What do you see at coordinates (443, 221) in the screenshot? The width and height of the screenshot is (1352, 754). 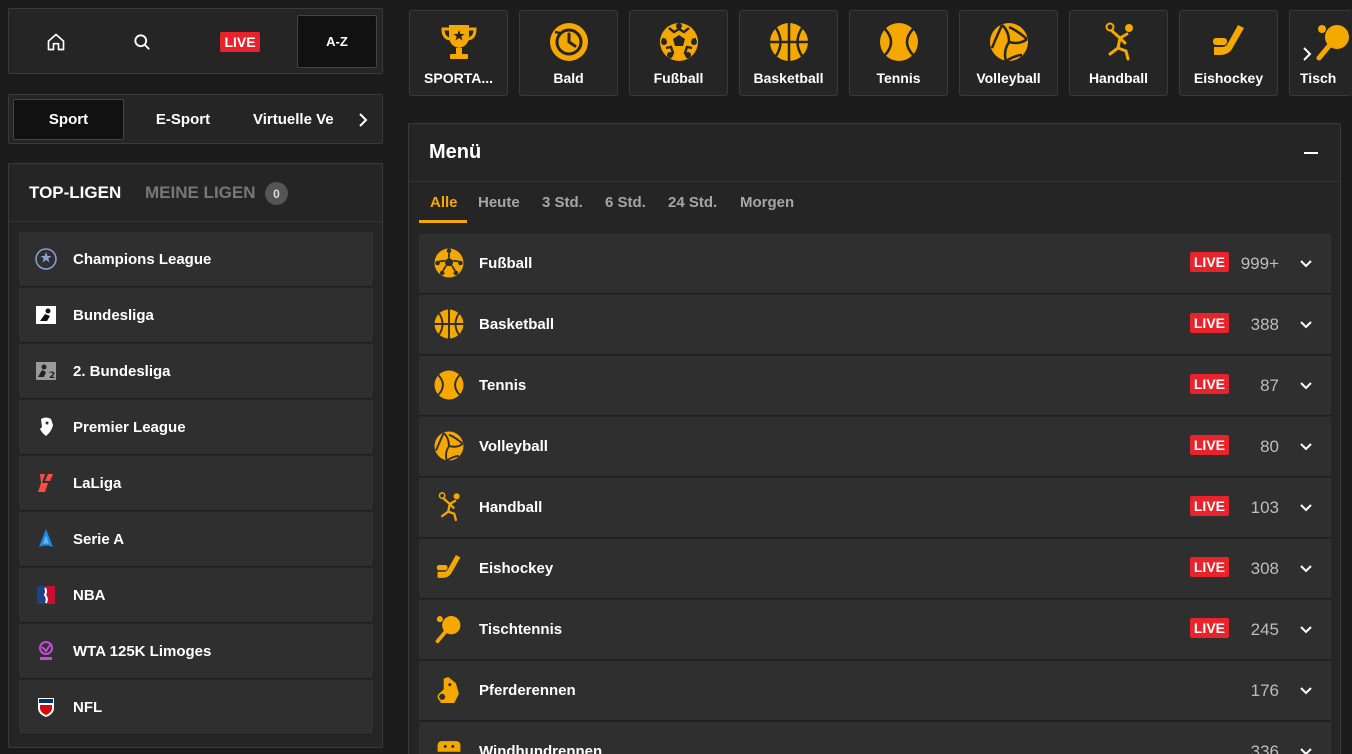 I see `active-filter-underline` at bounding box center [443, 221].